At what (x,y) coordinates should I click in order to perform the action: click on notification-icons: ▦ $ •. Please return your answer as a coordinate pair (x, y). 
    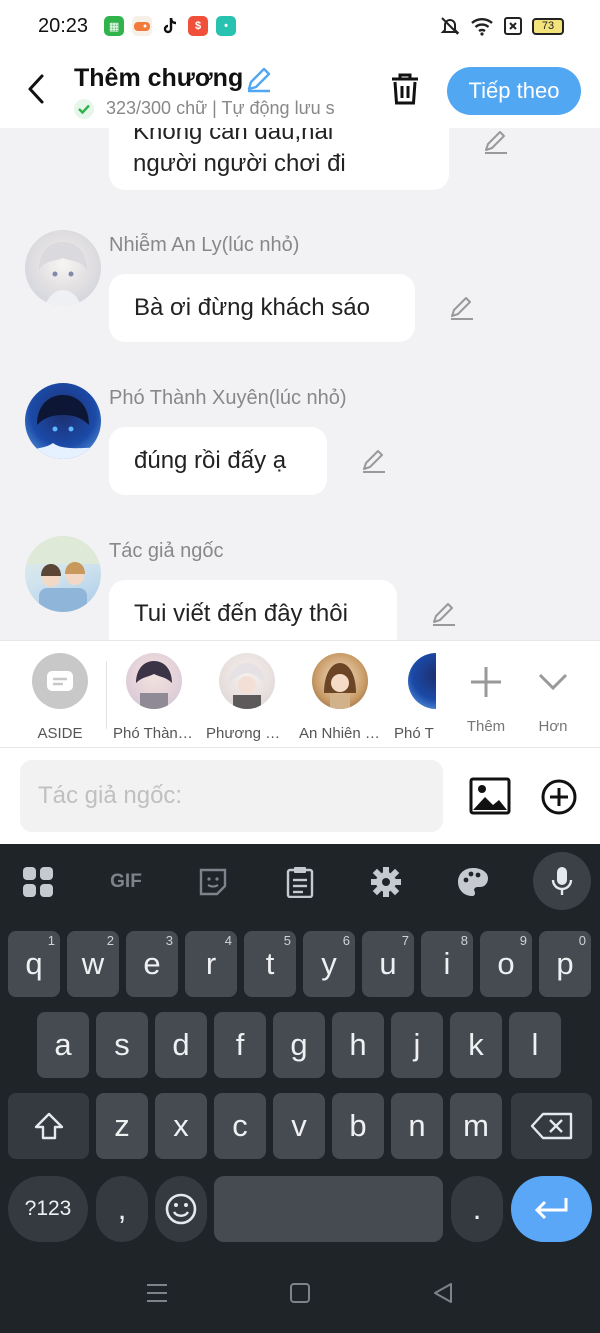
    Looking at the image, I should click on (170, 26).